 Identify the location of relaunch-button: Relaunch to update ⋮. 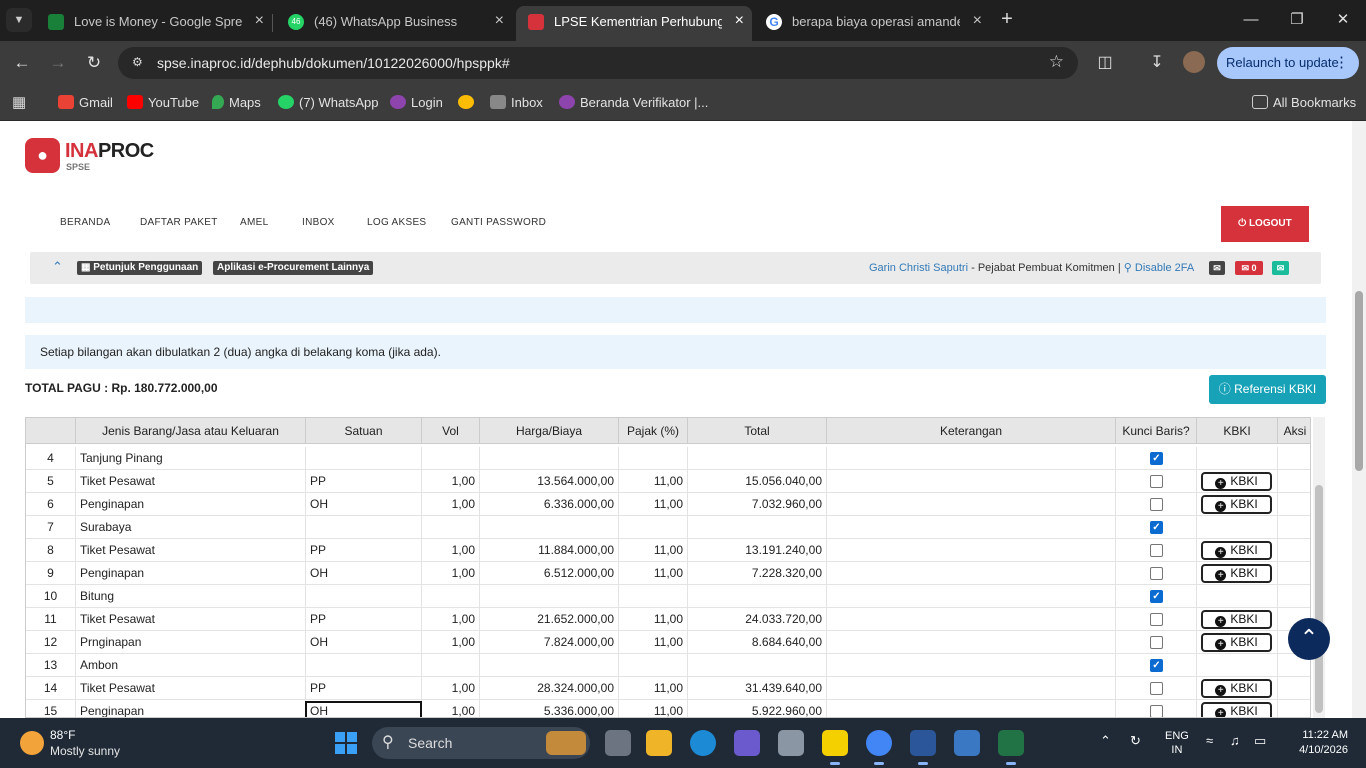
(1288, 63).